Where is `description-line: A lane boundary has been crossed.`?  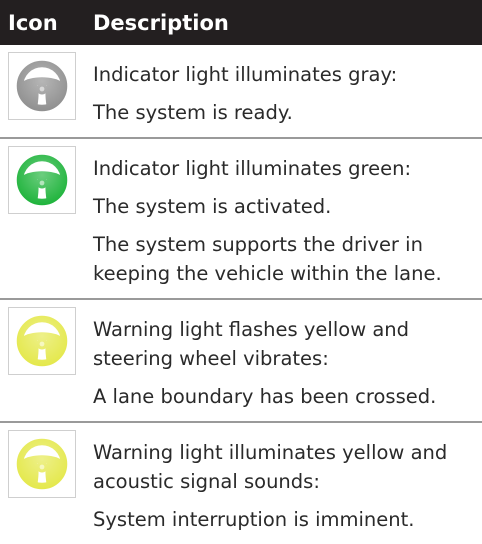
description-line: A lane boundary has been crossed. is located at coordinates (265, 396).